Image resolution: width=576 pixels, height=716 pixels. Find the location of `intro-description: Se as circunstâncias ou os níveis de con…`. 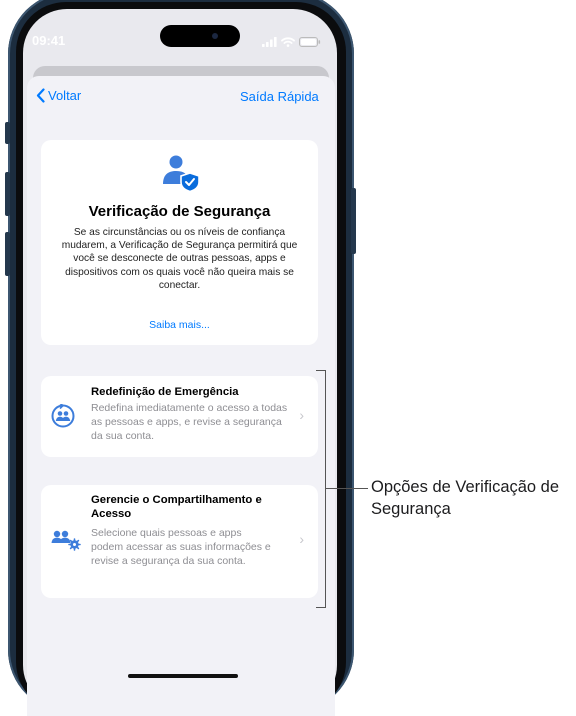

intro-description: Se as circunstâncias ou os níveis de con… is located at coordinates (179, 259).